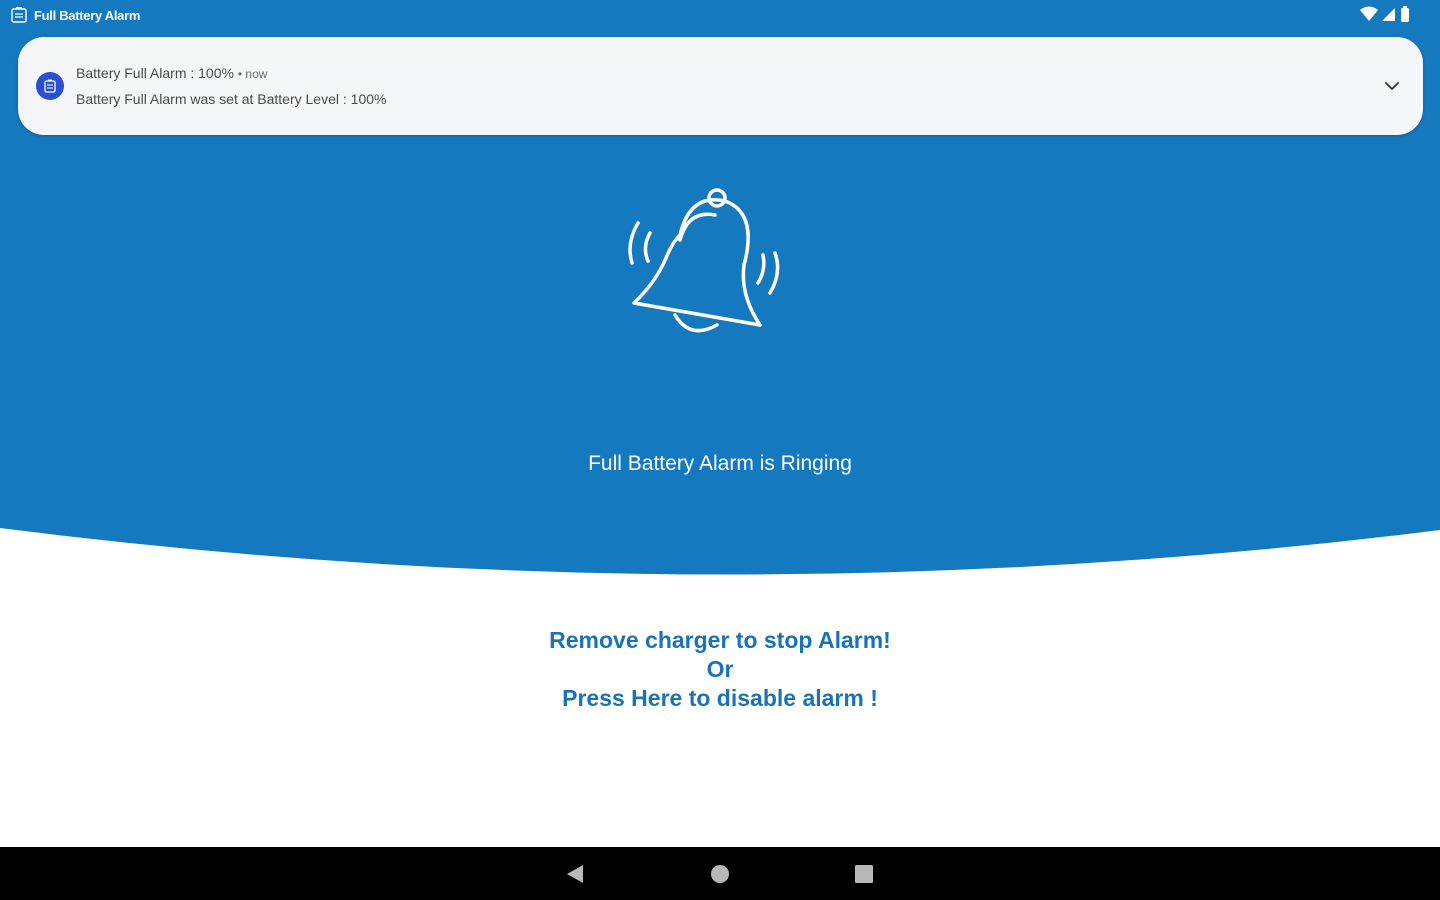 The width and height of the screenshot is (1440, 900). What do you see at coordinates (19, 15) in the screenshot?
I see `battery-alarm-icon` at bounding box center [19, 15].